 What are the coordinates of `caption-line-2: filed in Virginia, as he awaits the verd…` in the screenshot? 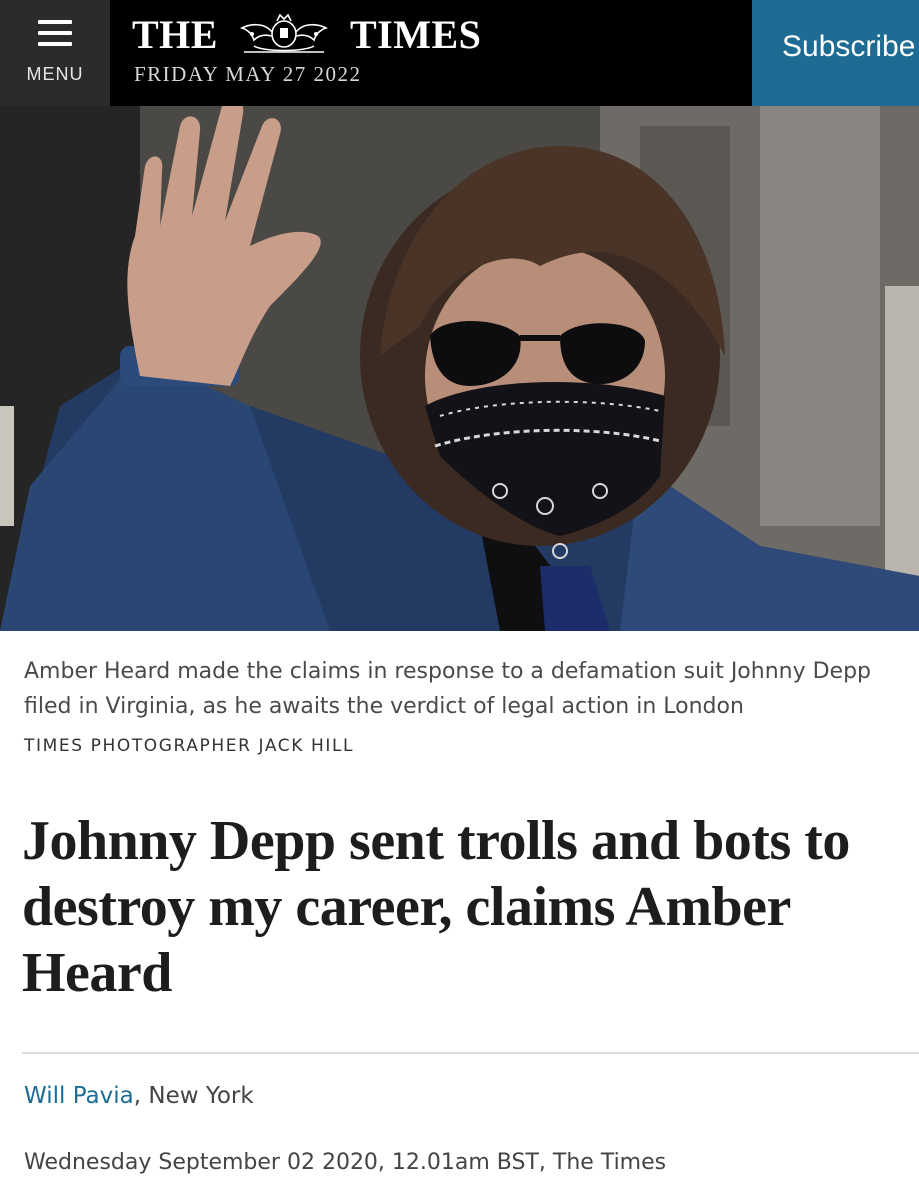 It's located at (384, 706).